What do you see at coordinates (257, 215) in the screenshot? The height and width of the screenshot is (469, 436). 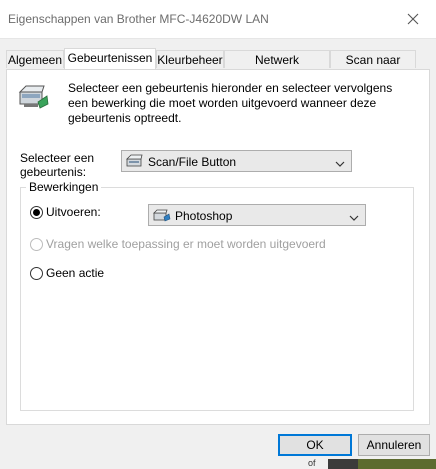 I see `application-select: Photoshop` at bounding box center [257, 215].